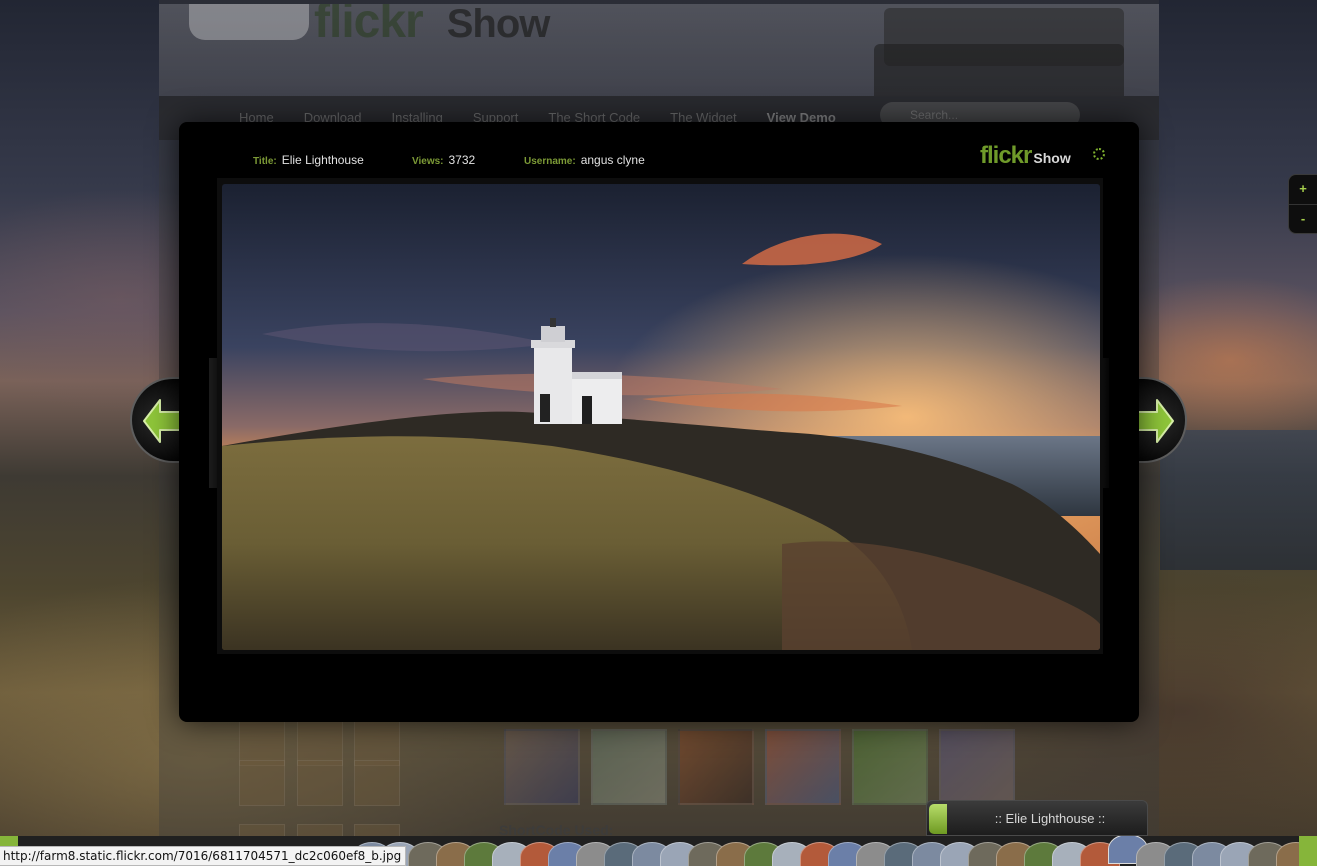 The width and height of the screenshot is (1317, 866). I want to click on filmstrip-scroll-right, so click(1308, 851).